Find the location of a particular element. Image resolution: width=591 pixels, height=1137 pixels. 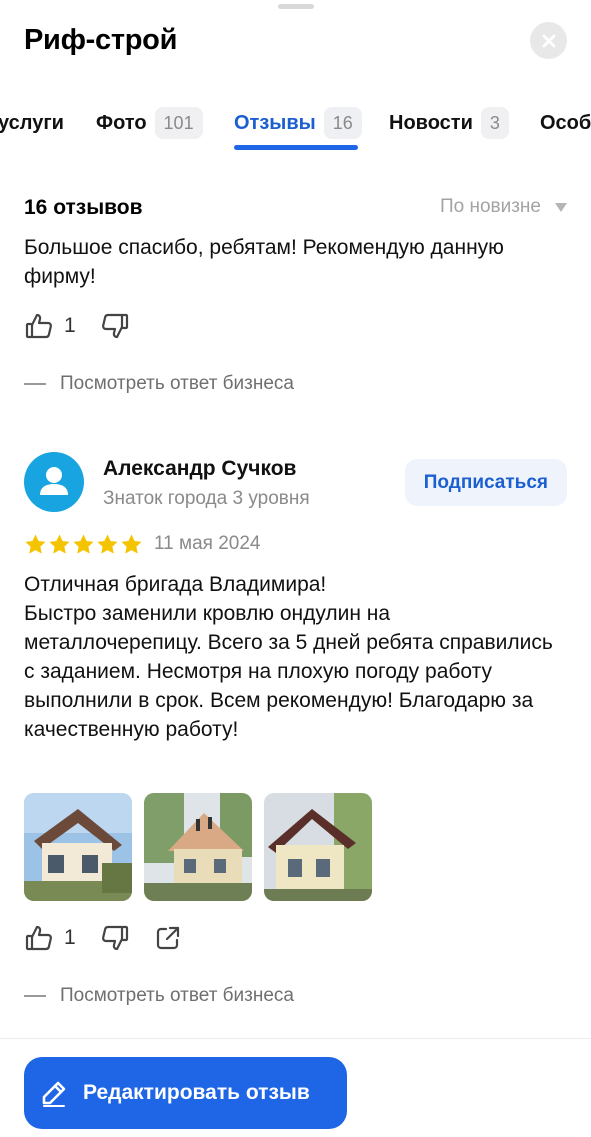

rating-row: 11 мая 2024 is located at coordinates (142, 544).